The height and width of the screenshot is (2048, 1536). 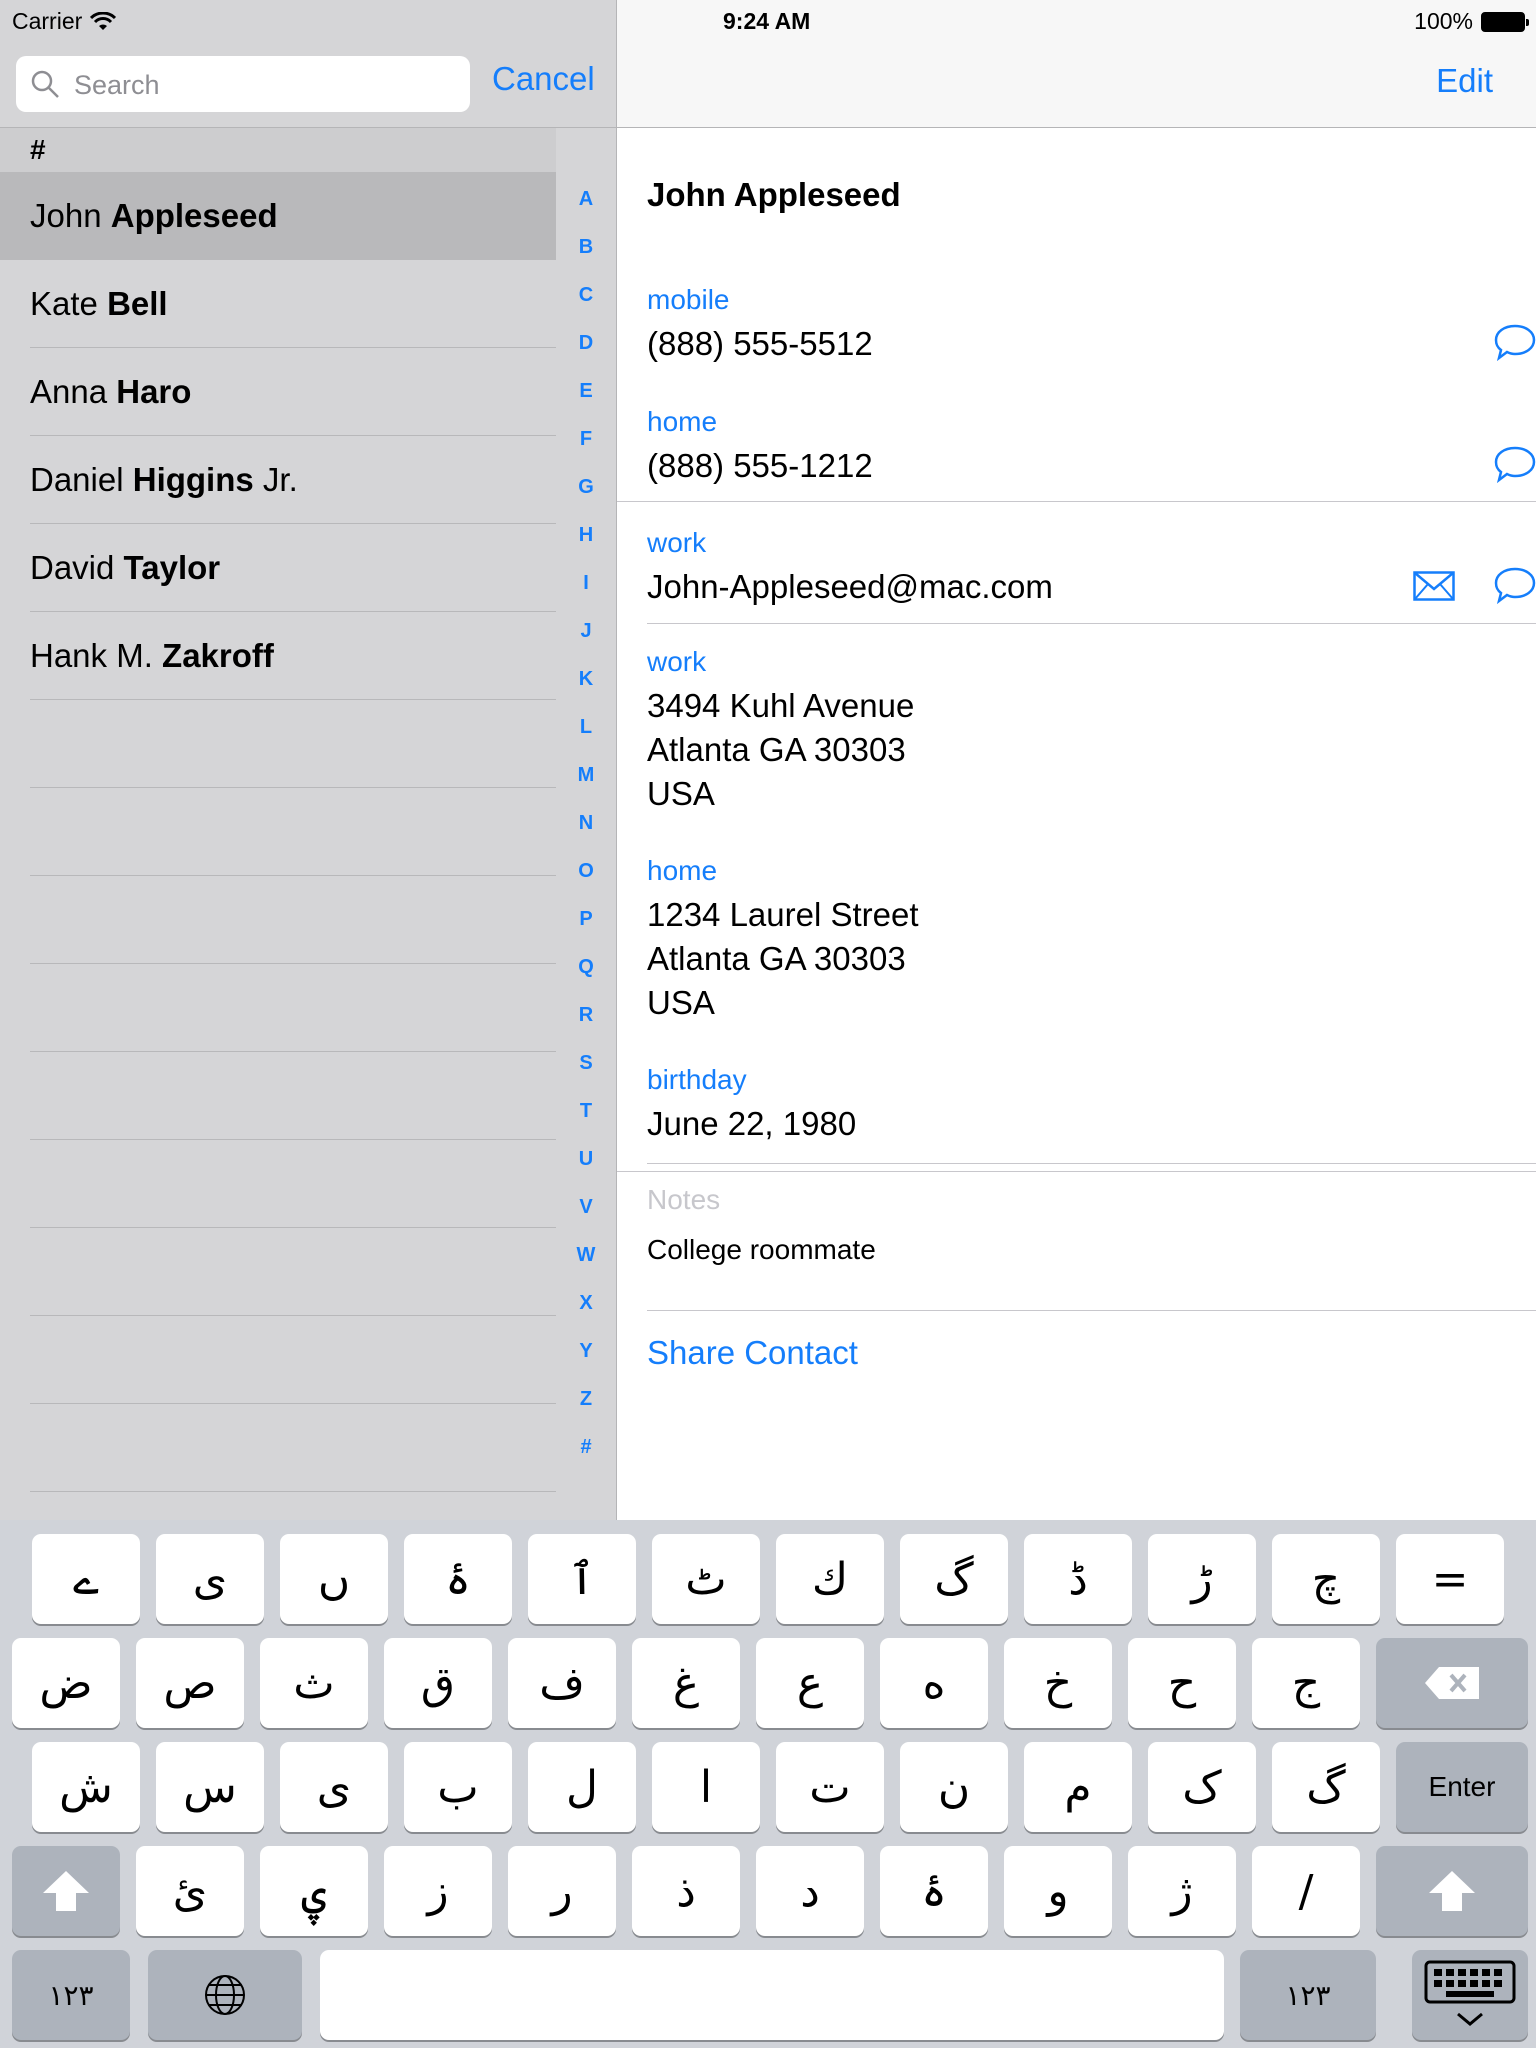 I want to click on letter-key: م, so click(x=1078, y=1787).